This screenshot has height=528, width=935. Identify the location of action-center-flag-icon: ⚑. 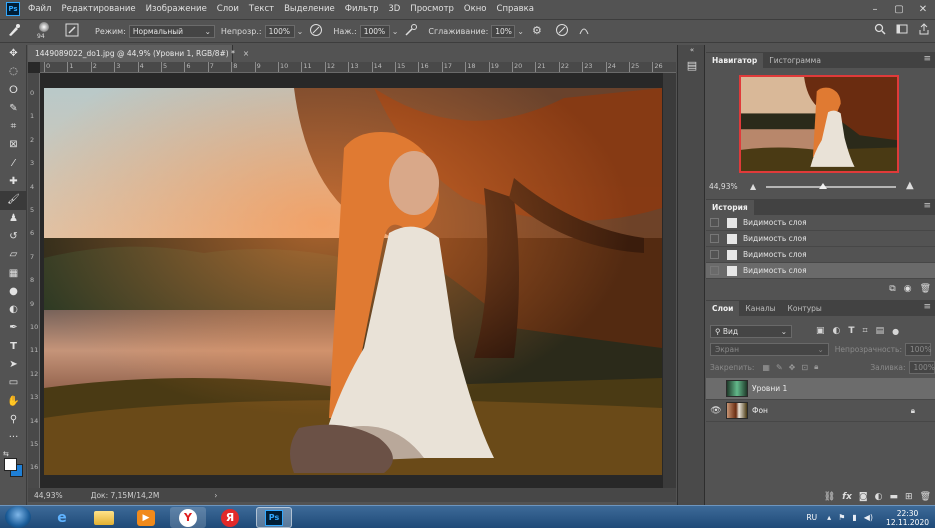
(841, 517).